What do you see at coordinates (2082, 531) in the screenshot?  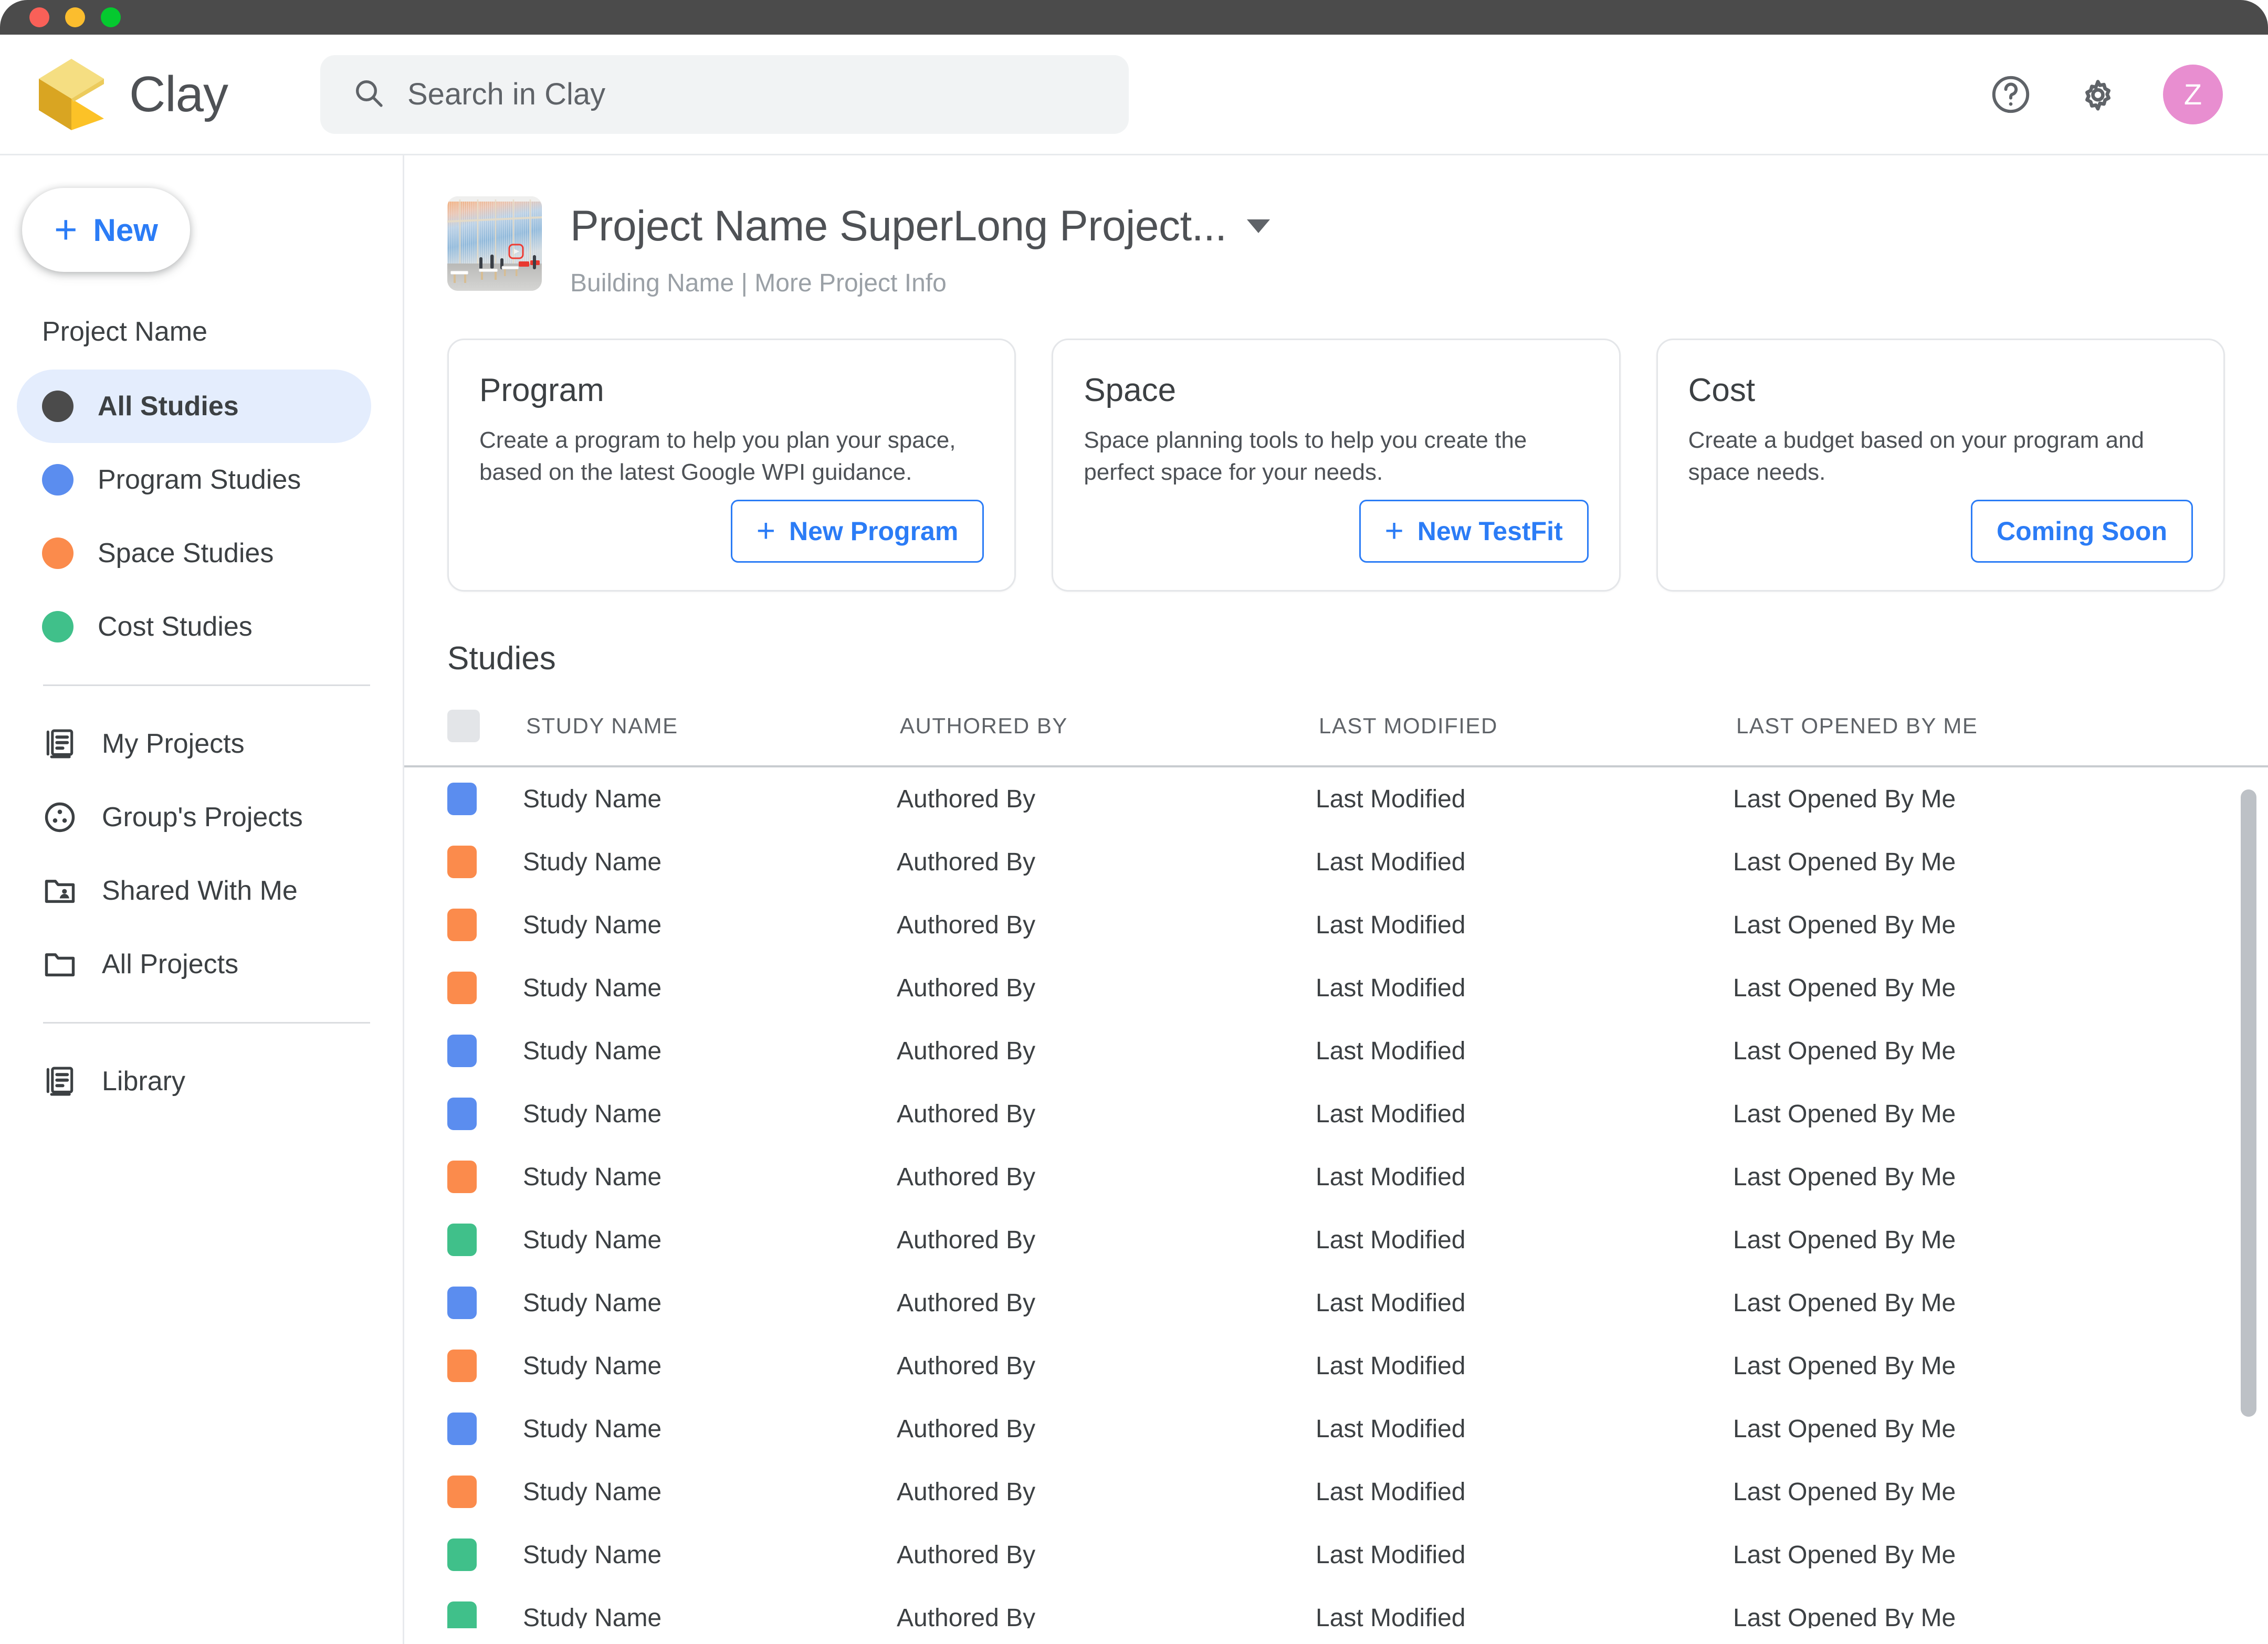 I see `coming-soon-button: Coming Soon` at bounding box center [2082, 531].